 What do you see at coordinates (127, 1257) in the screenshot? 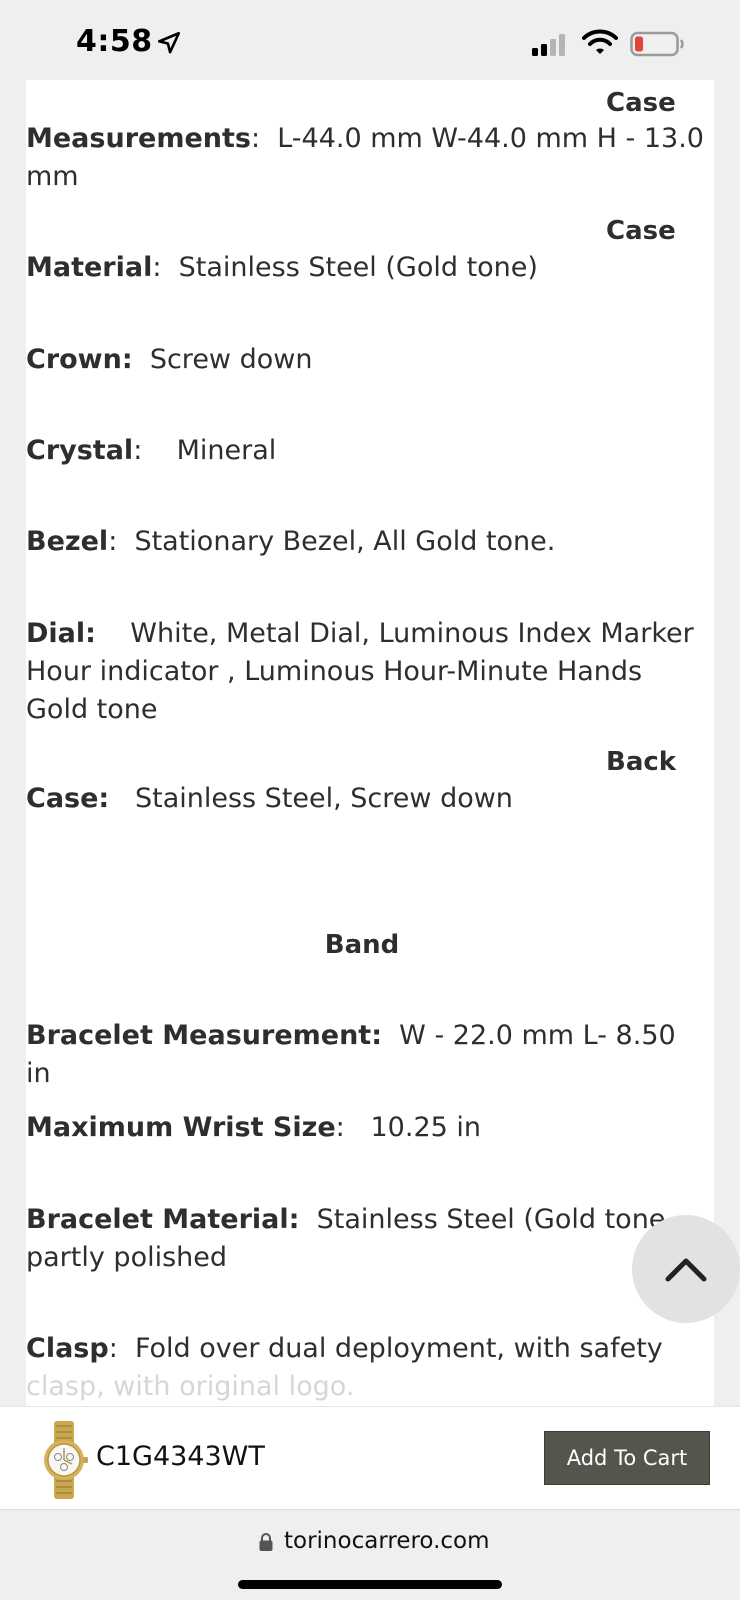
I see `spec-value-cont: partly polished` at bounding box center [127, 1257].